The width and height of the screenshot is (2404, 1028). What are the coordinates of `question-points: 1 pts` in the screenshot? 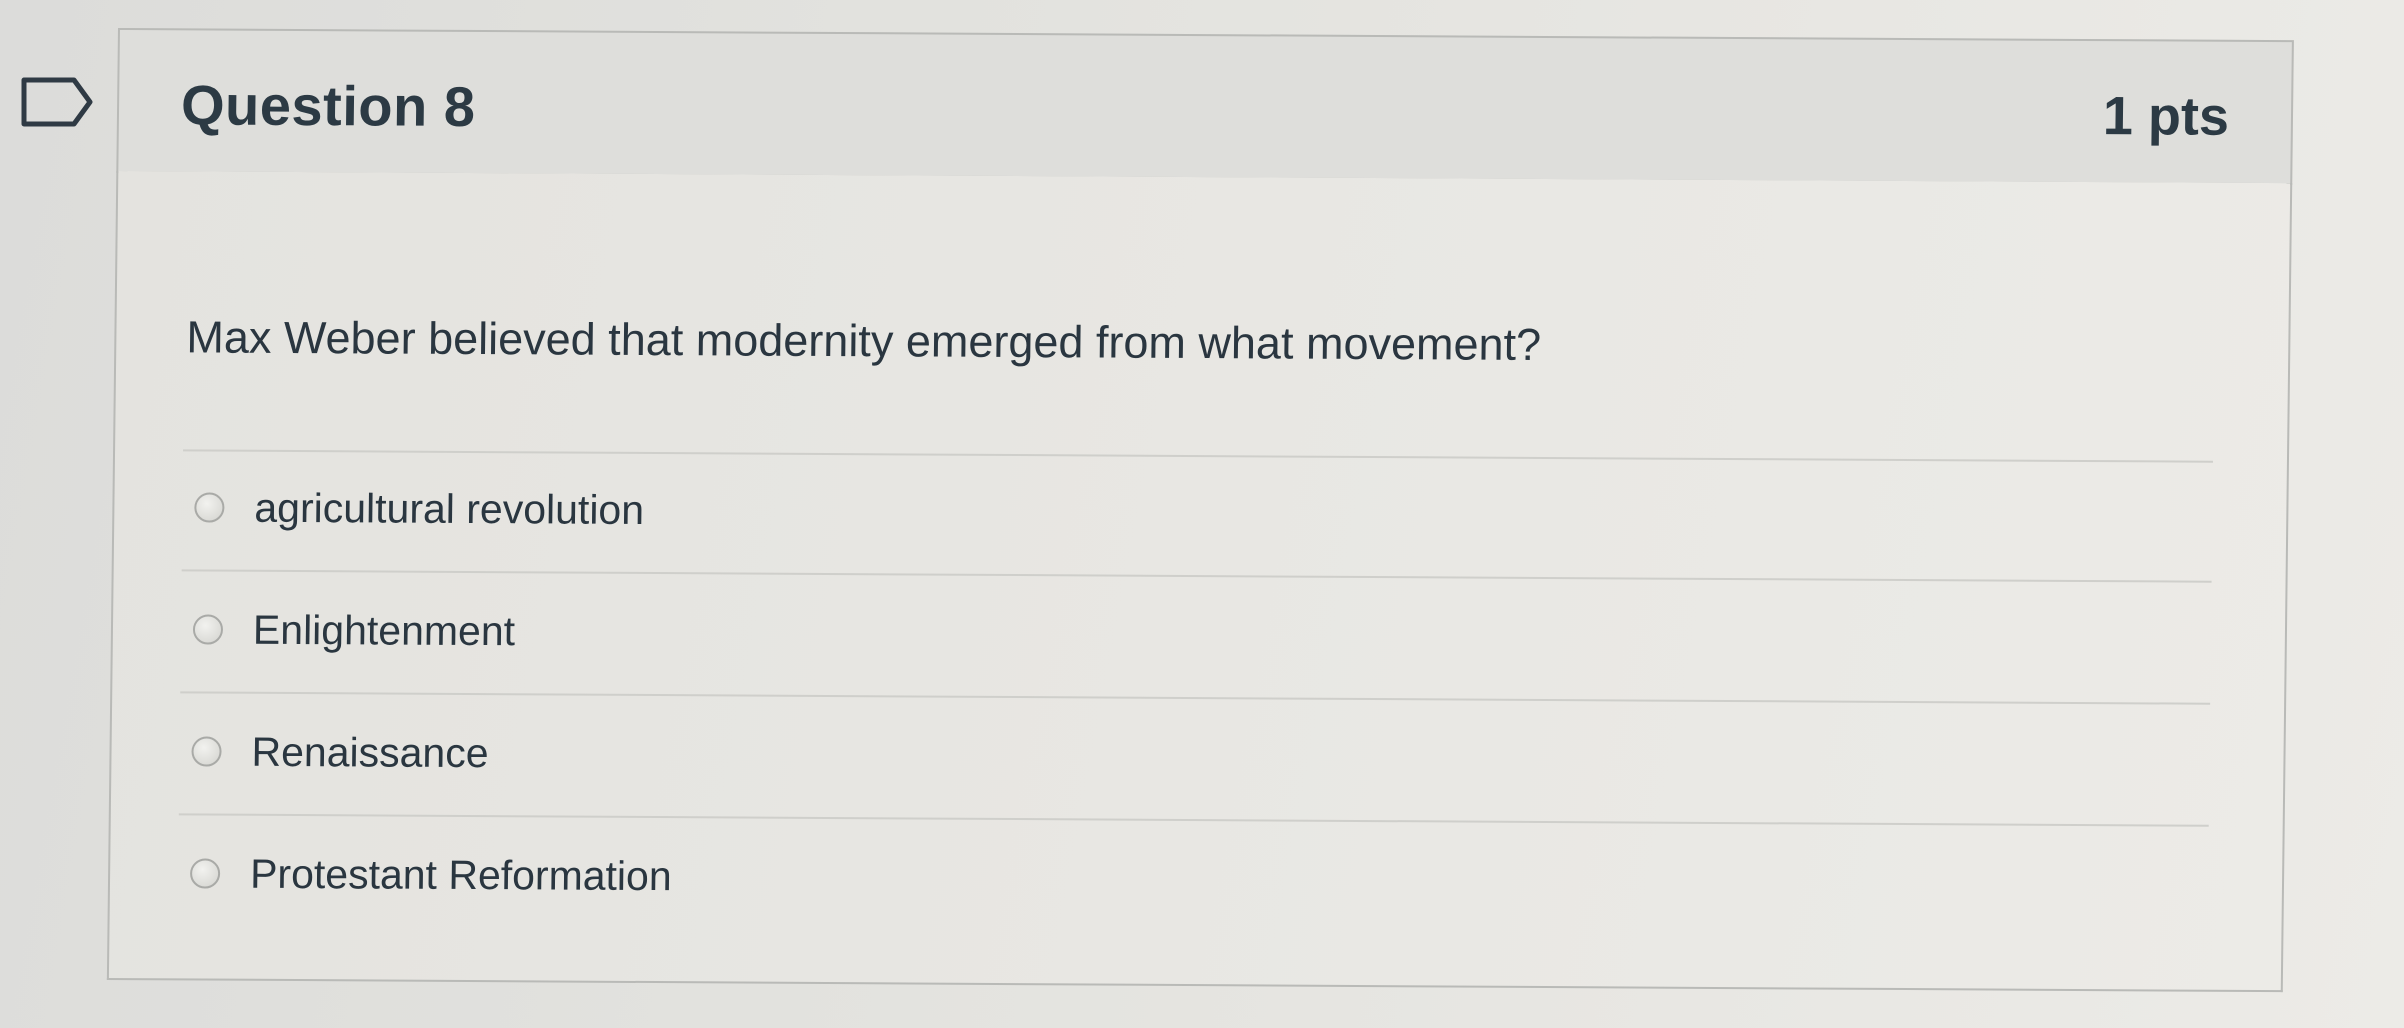 It's located at (2166, 116).